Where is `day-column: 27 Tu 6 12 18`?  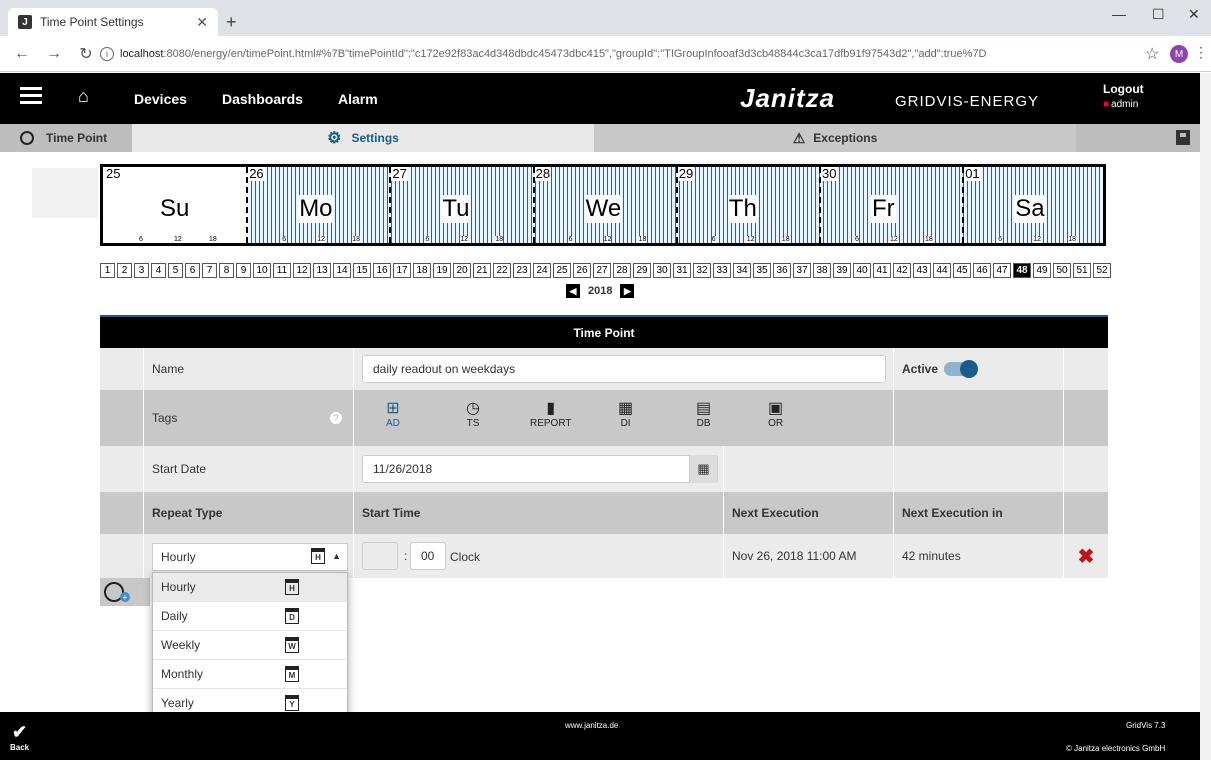 day-column: 27 Tu 6 12 18 is located at coordinates (460, 205).